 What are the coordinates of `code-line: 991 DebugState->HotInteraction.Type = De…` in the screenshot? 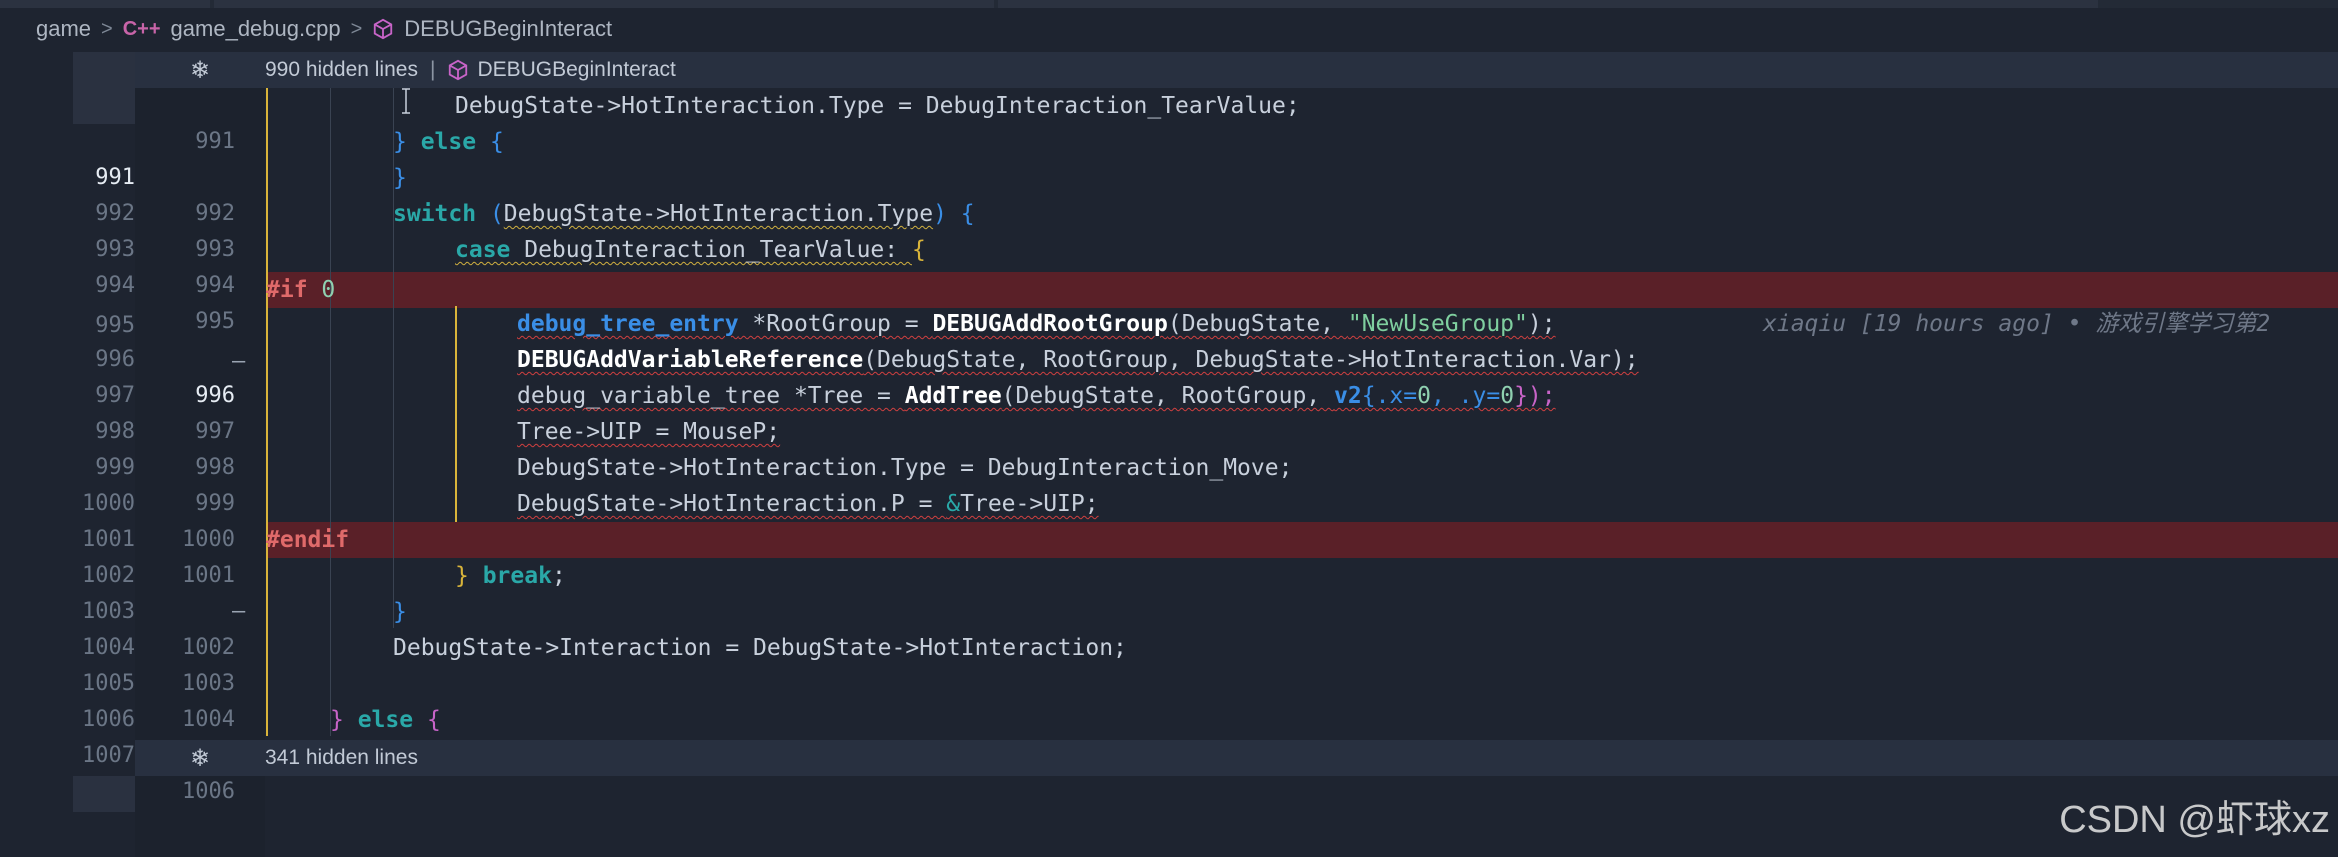 It's located at (1169, 121).